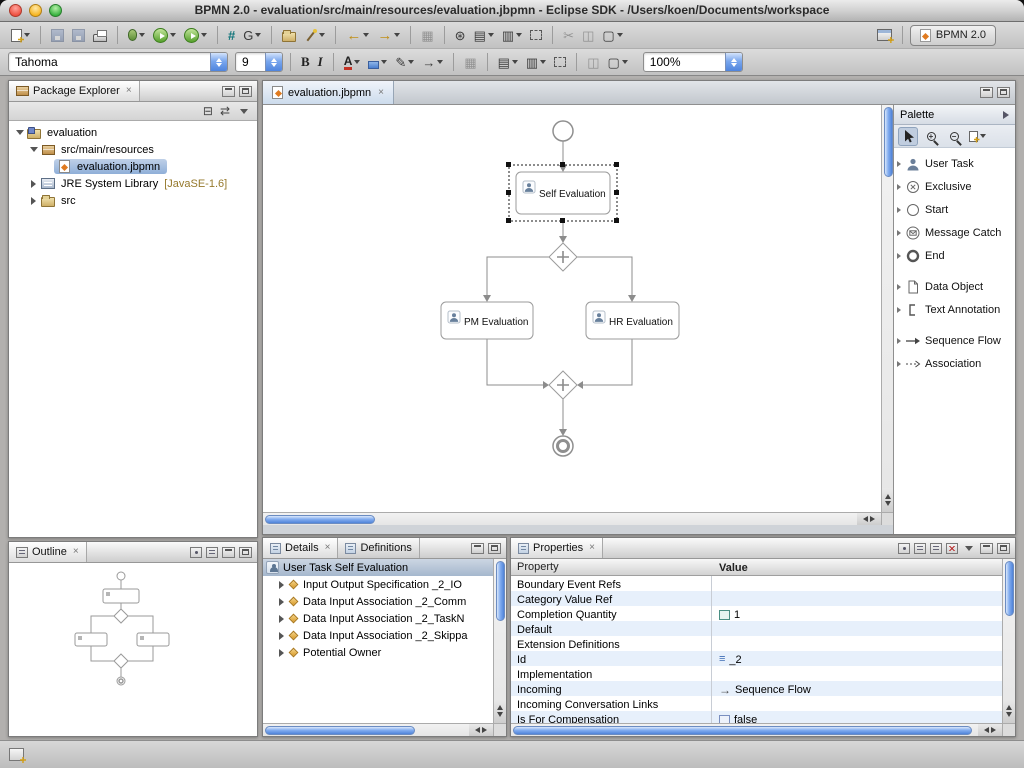 Image resolution: width=1024 pixels, height=768 pixels. I want to click on tree-item-resources: src/main/resources, so click(133, 149).